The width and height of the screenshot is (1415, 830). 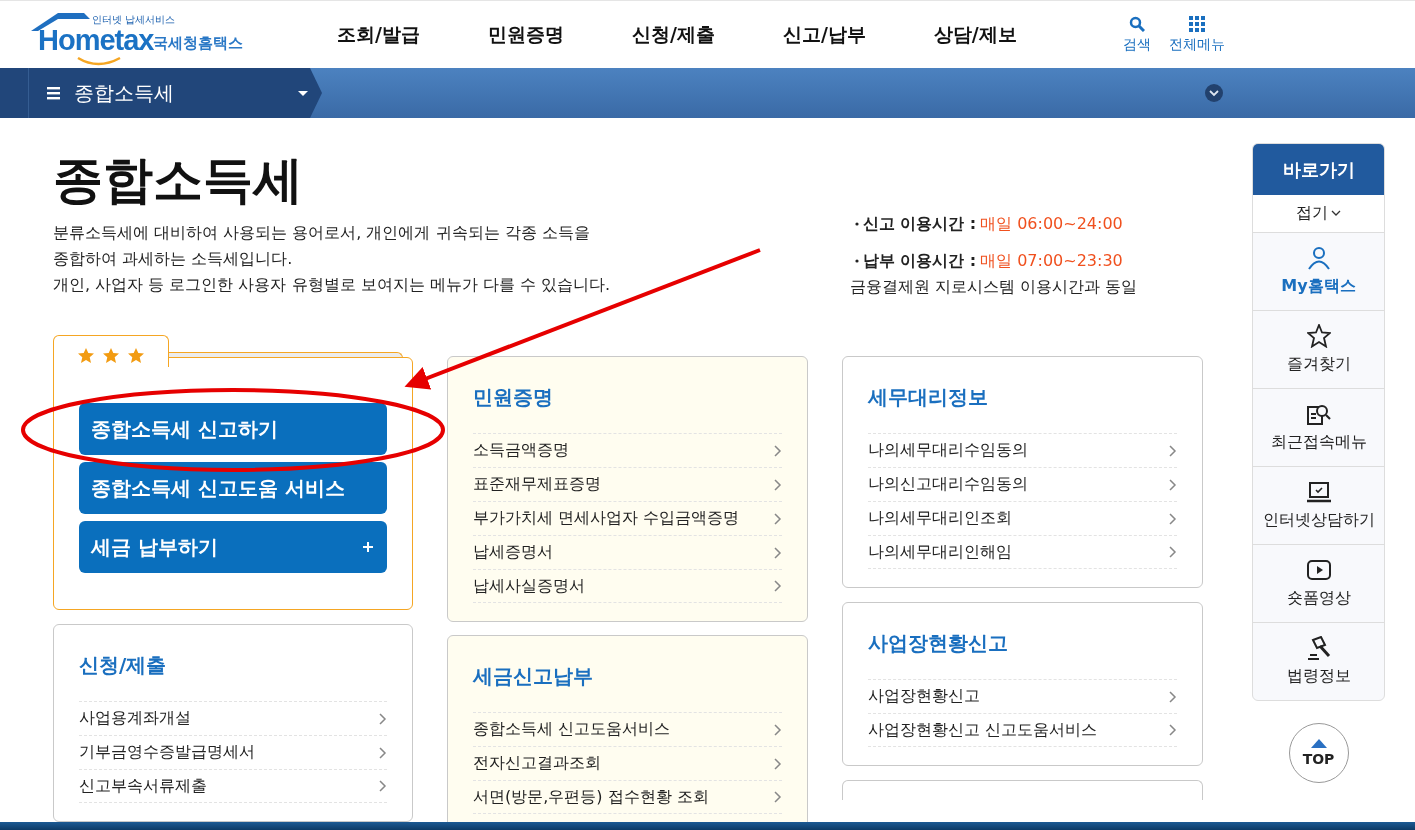 What do you see at coordinates (627, 552) in the screenshot?
I see `menu-link: 납세증명서` at bounding box center [627, 552].